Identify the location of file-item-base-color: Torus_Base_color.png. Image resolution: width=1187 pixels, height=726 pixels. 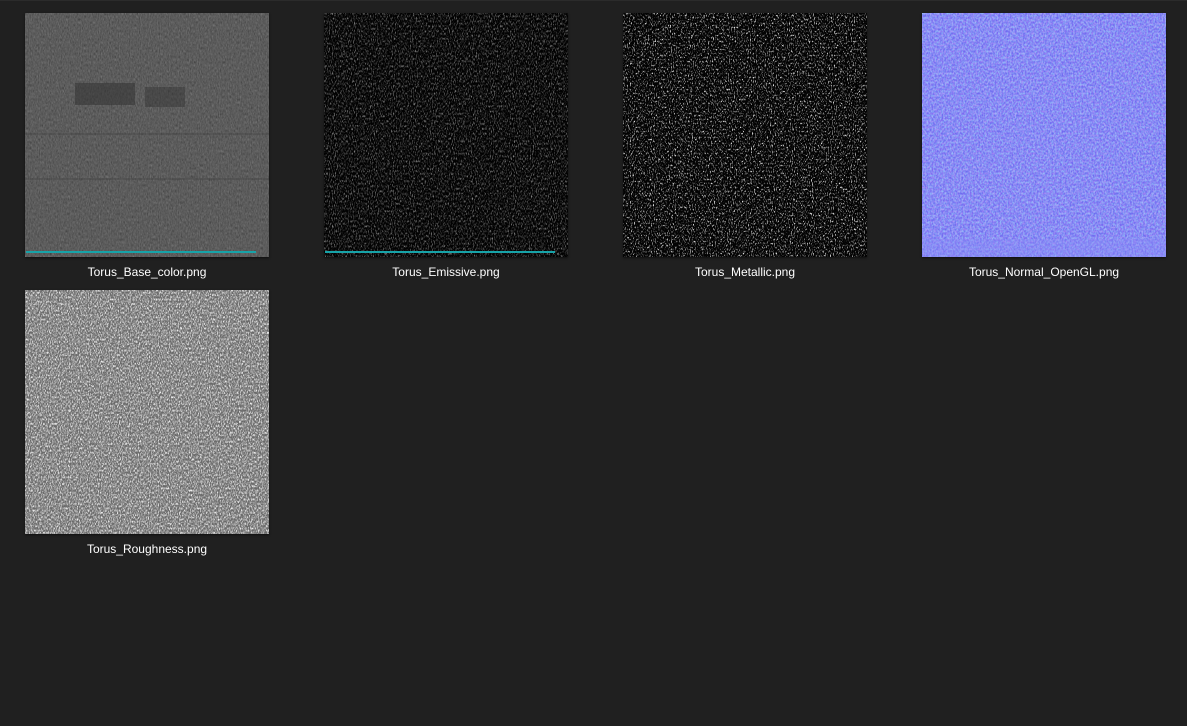
(141, 140).